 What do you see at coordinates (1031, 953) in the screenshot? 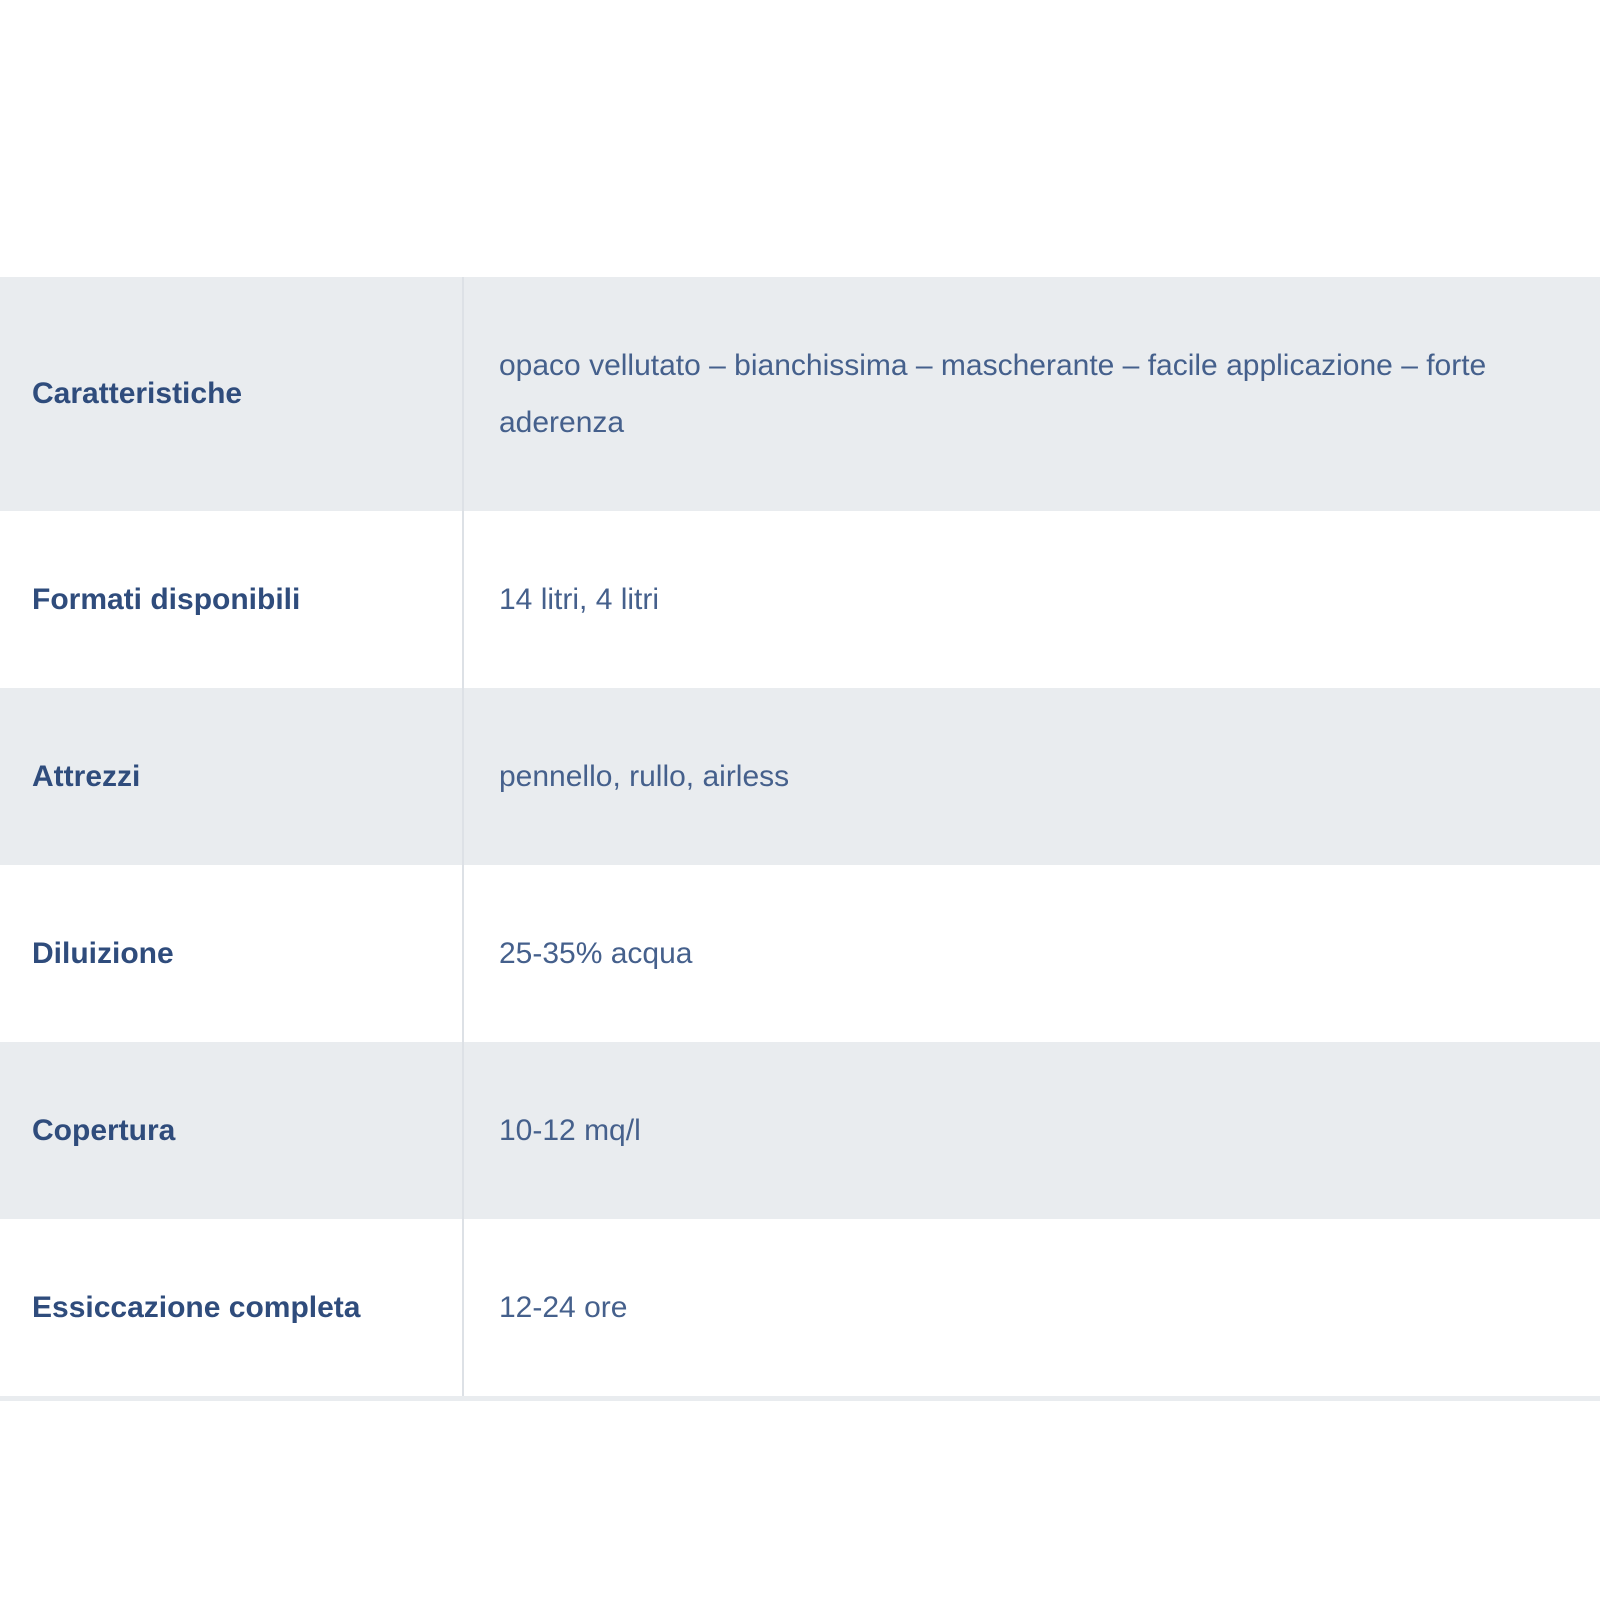
I see `spec-value: 25-35% acqua` at bounding box center [1031, 953].